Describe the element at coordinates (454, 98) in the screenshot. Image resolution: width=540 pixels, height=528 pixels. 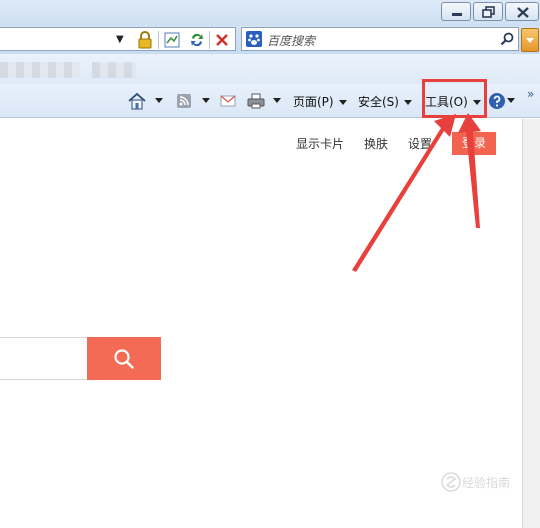
I see `annotation-highlight-box` at that location.